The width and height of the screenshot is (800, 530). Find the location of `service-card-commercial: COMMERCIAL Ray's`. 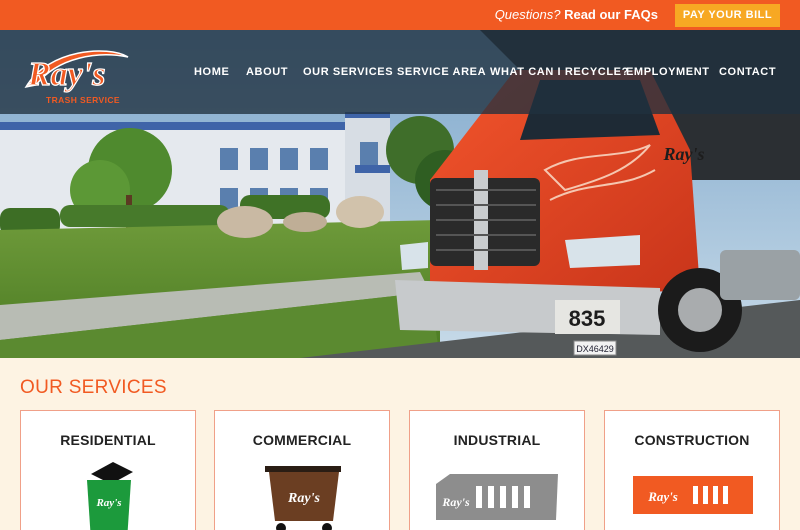

service-card-commercial: COMMERCIAL Ray's is located at coordinates (302, 470).